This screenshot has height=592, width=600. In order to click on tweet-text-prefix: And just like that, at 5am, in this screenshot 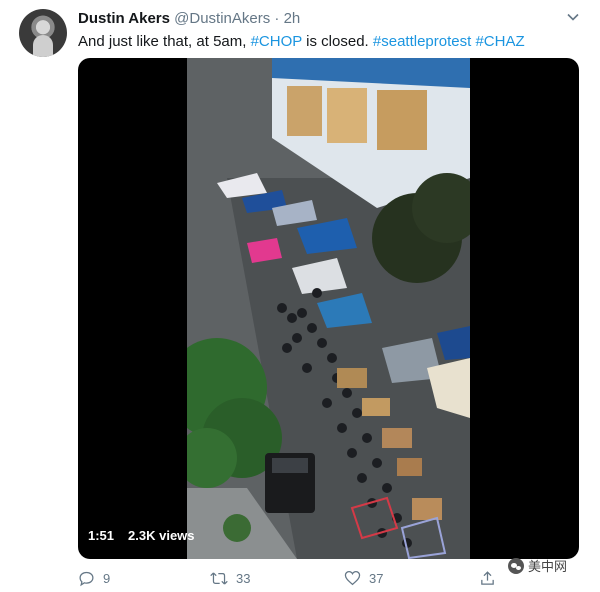, I will do `click(164, 41)`.